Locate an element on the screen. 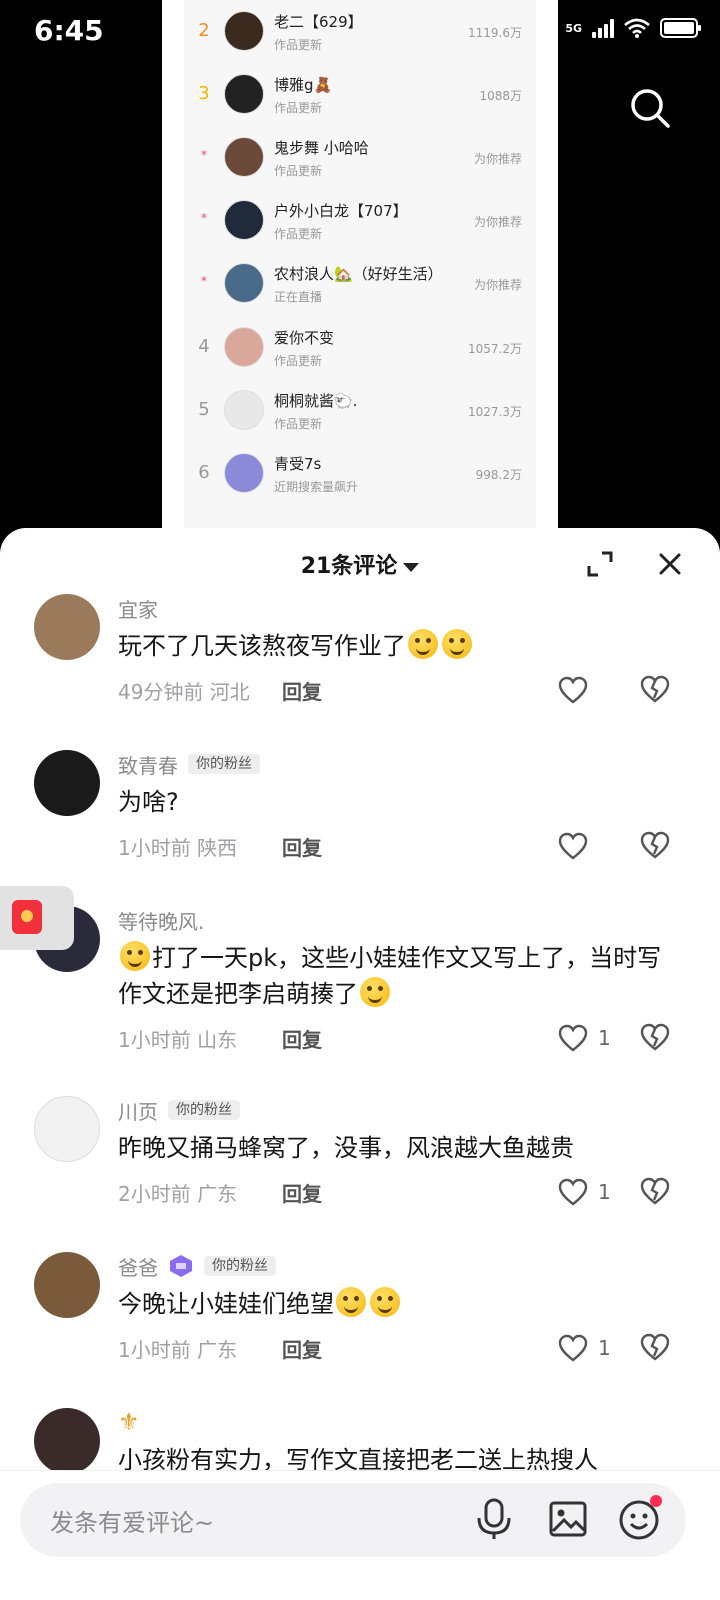 The width and height of the screenshot is (720, 1600). close-icon is located at coordinates (670, 564).